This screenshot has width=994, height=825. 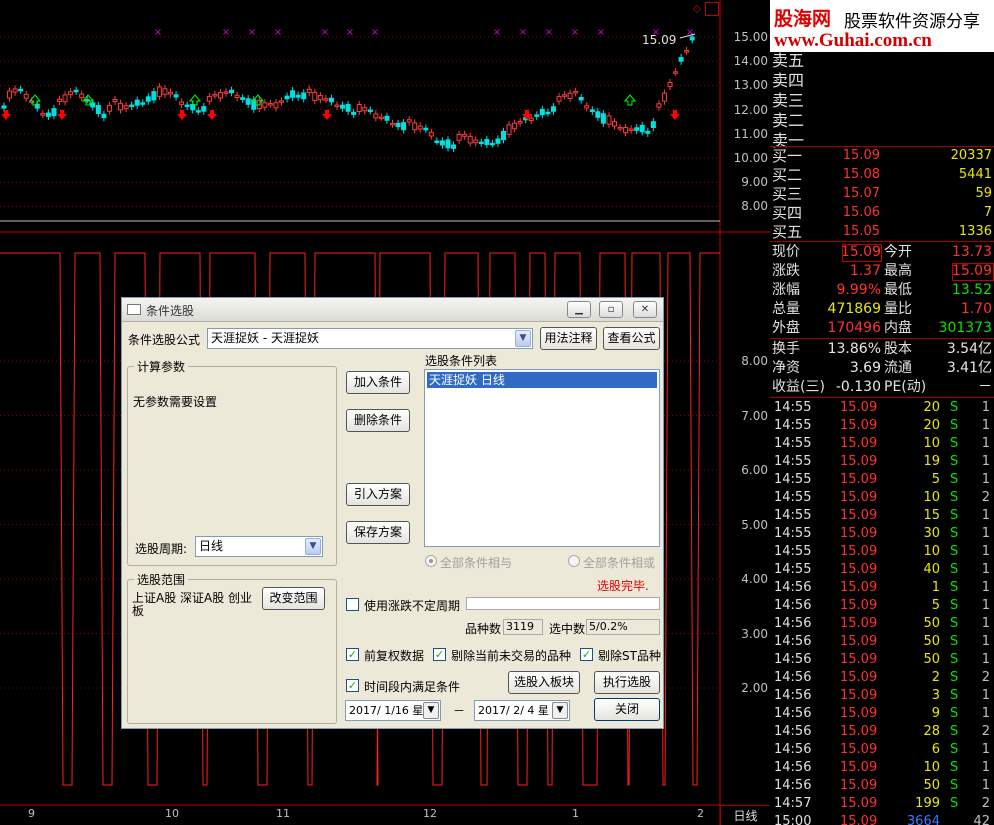 What do you see at coordinates (882, 732) in the screenshot?
I see `tick-row: 14:56 15.09 28 S 2` at bounding box center [882, 732].